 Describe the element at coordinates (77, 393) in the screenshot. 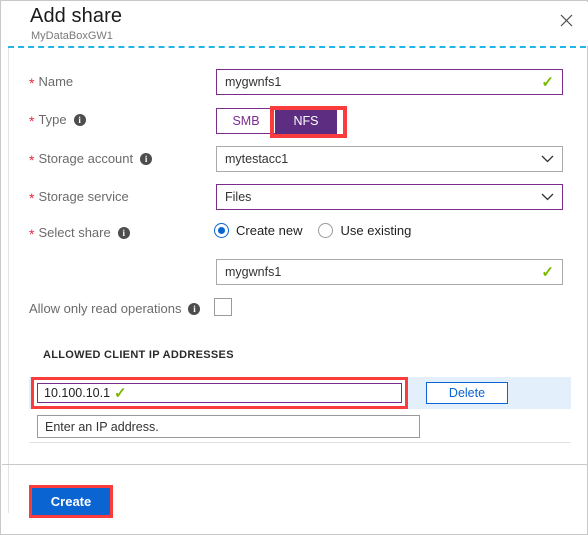

I see `ip-address-value: 10.100.10.1` at that location.